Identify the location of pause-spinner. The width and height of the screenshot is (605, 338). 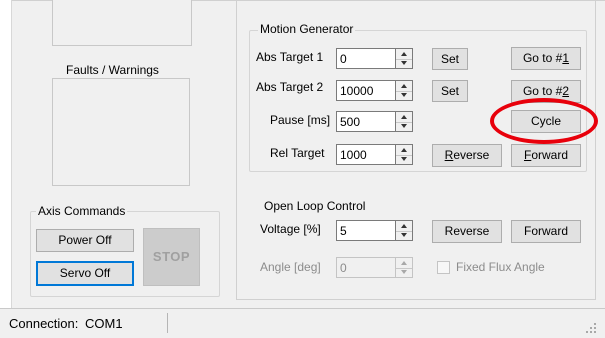
(404, 121).